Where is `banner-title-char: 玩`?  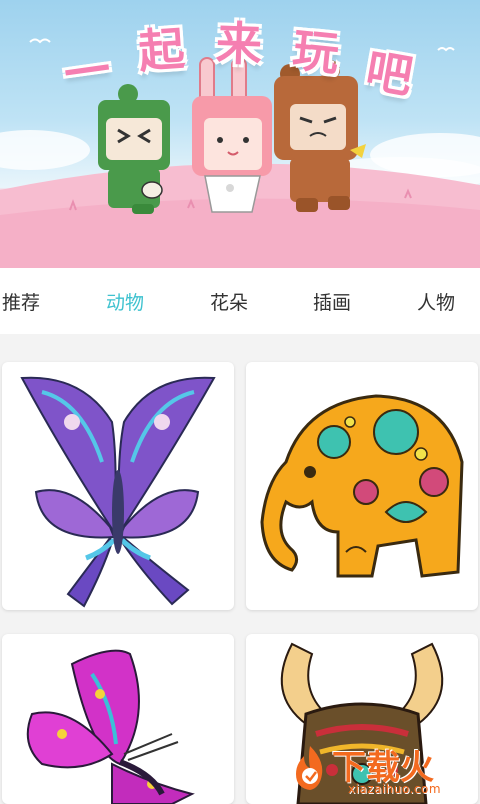 banner-title-char: 玩 is located at coordinates (317, 52).